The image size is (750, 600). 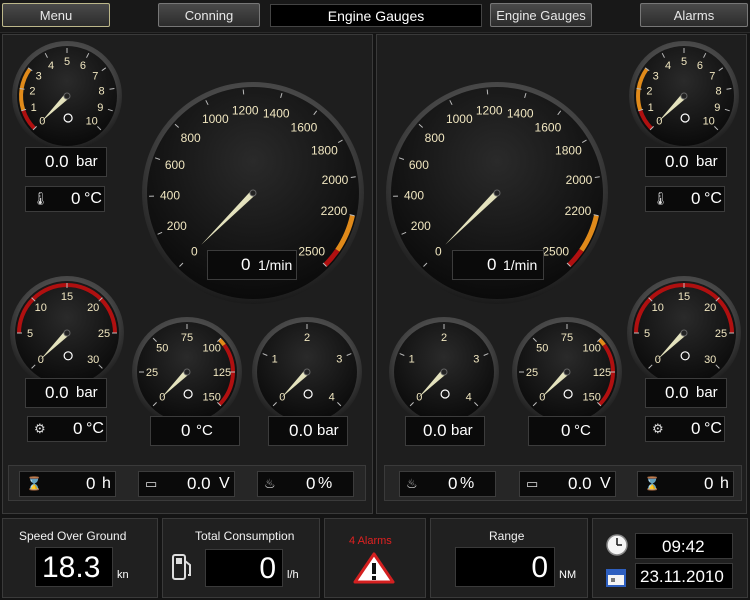 I want to click on left-rpm-hub, so click(x=253, y=193).